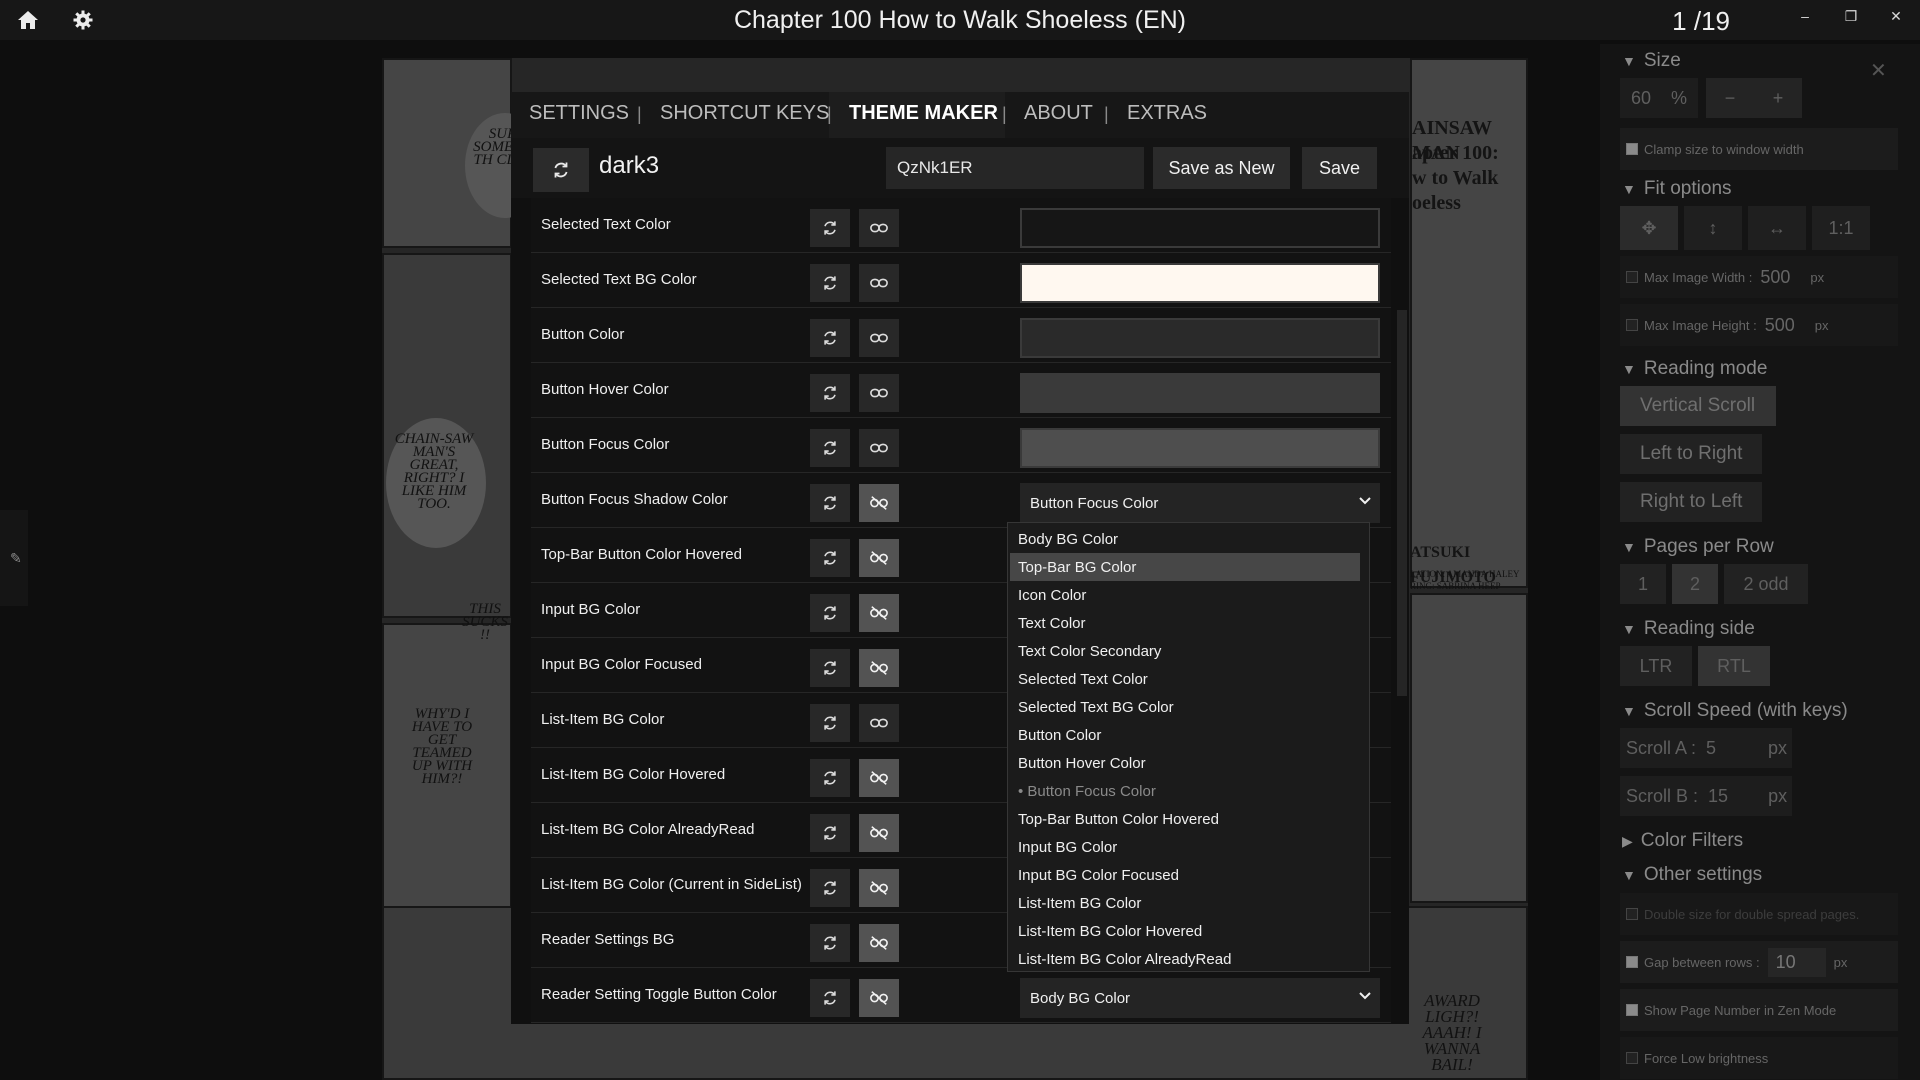 This screenshot has height=1080, width=1920. I want to click on tab-settings: SETTINGS, so click(579, 113).